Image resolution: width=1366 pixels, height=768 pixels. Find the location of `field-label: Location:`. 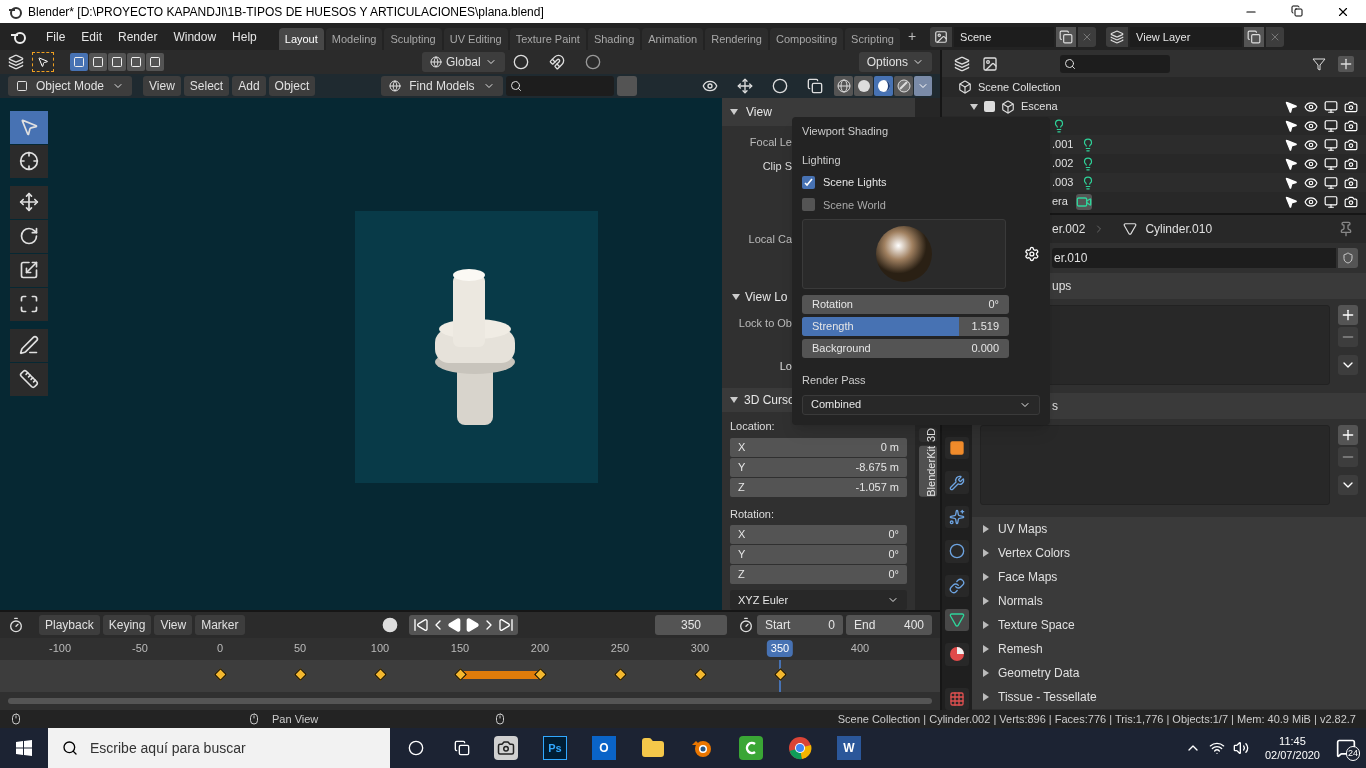

field-label: Location: is located at coordinates (753, 426).